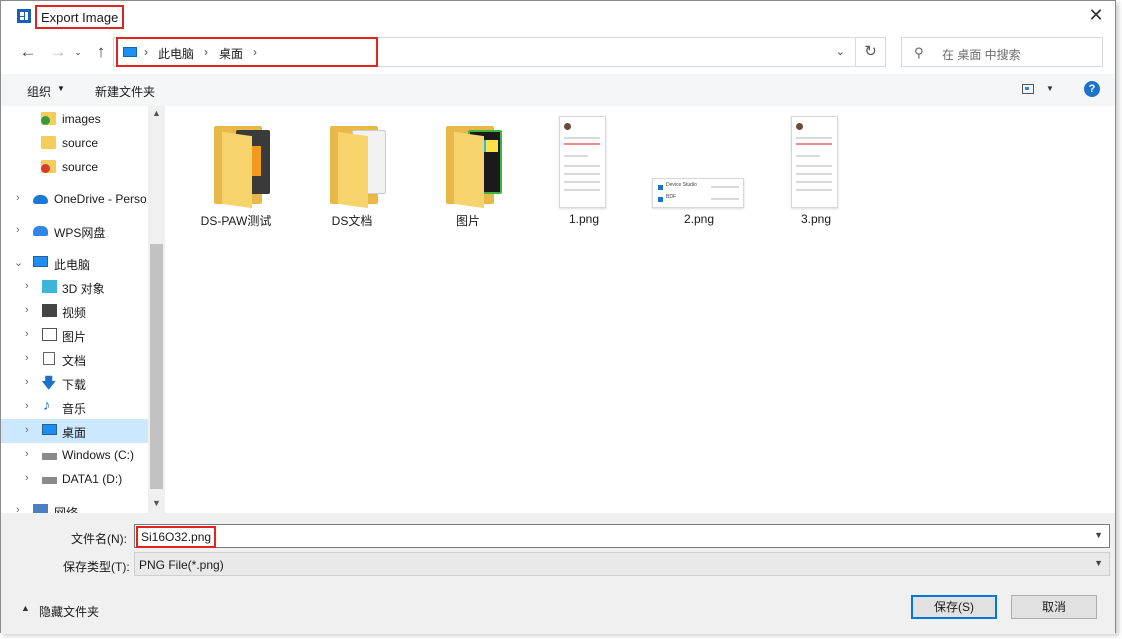 The image size is (1122, 639). What do you see at coordinates (101, 52) in the screenshot?
I see `up-button: ↑` at bounding box center [101, 52].